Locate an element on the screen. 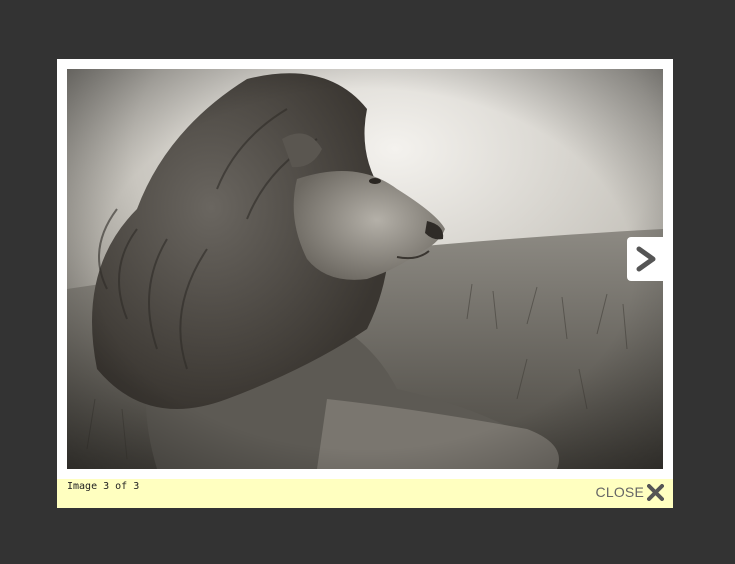 The width and height of the screenshot is (735, 564). chevron-right-icon is located at coordinates (645, 259).